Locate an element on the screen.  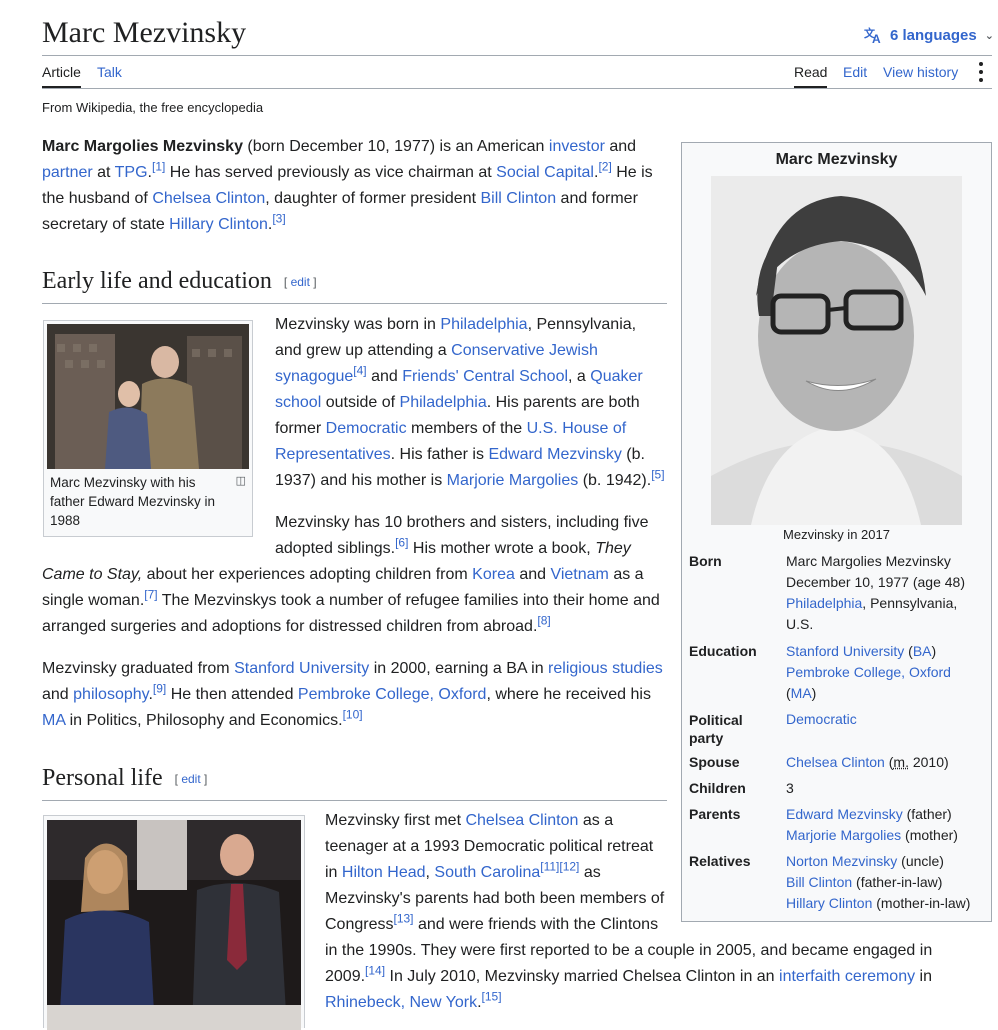
citation-13: [13] is located at coordinates (403, 919).